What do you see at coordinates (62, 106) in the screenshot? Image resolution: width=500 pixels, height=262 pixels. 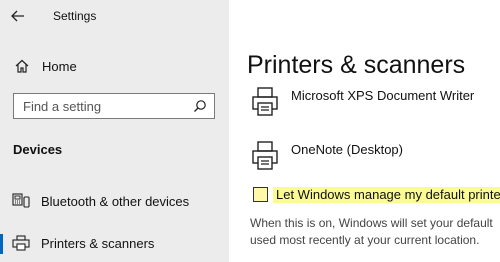 I see `search-placeholder: Find a setting` at bounding box center [62, 106].